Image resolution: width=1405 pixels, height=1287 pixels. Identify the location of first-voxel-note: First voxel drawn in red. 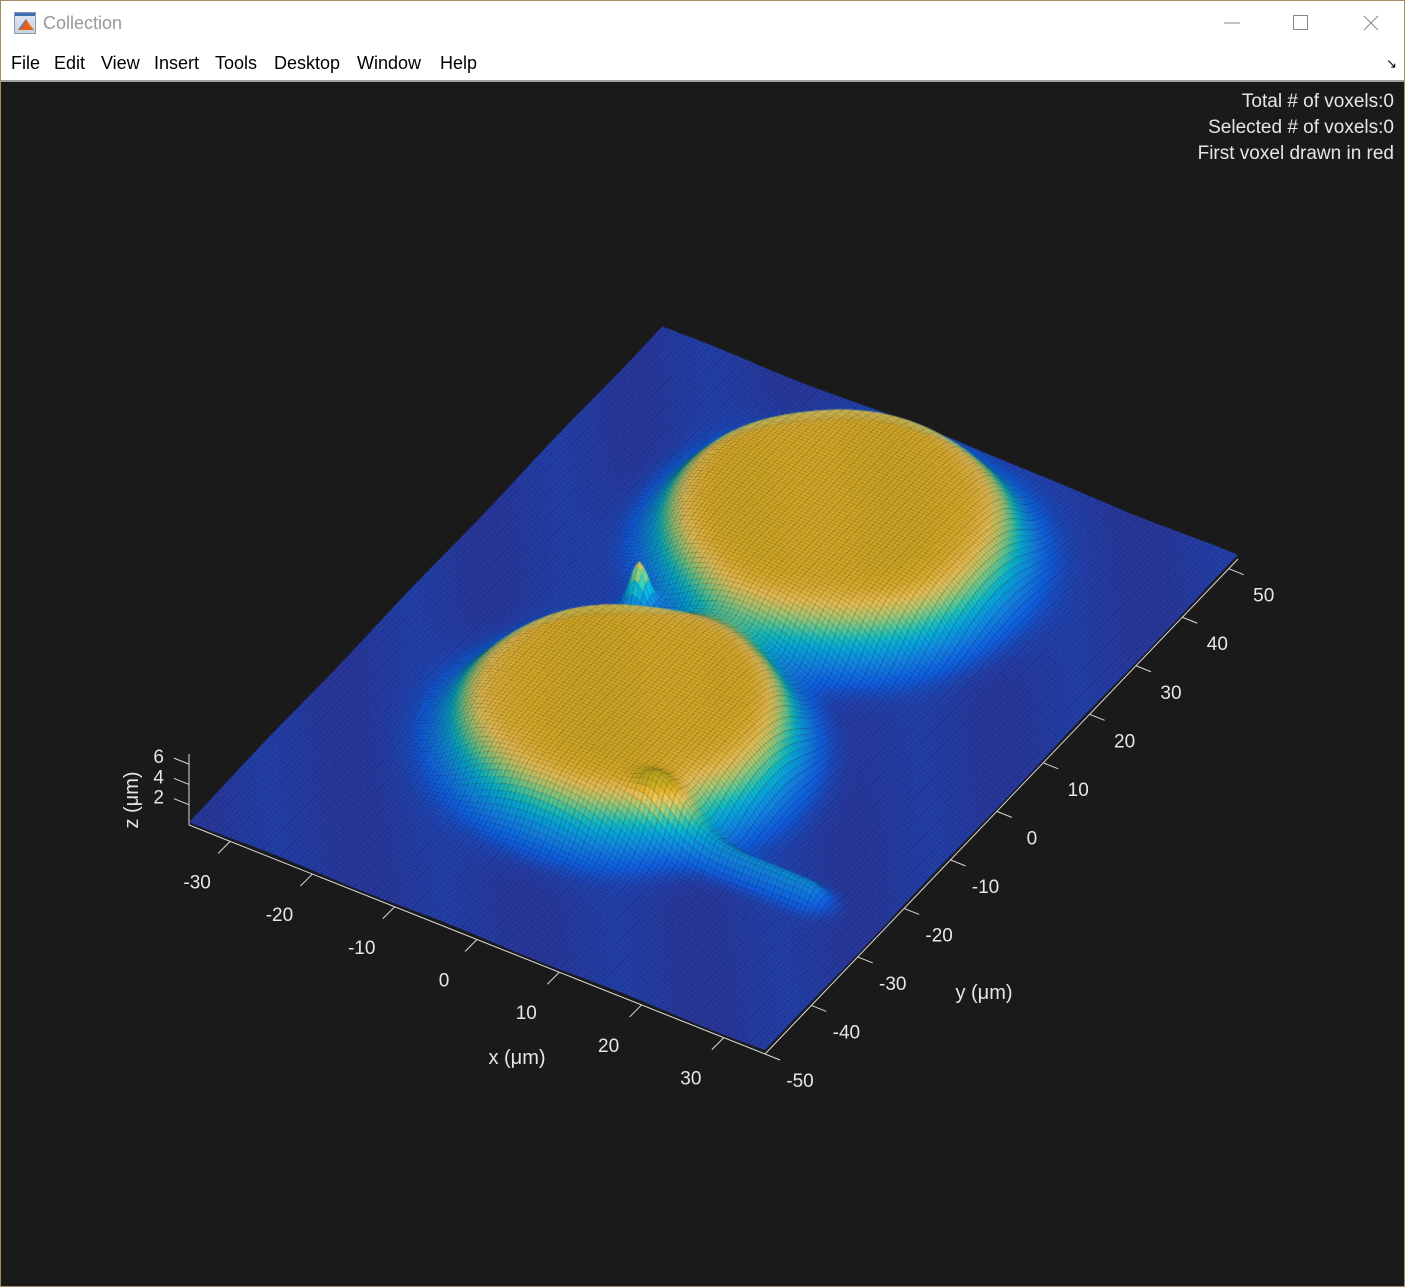
(1295, 153).